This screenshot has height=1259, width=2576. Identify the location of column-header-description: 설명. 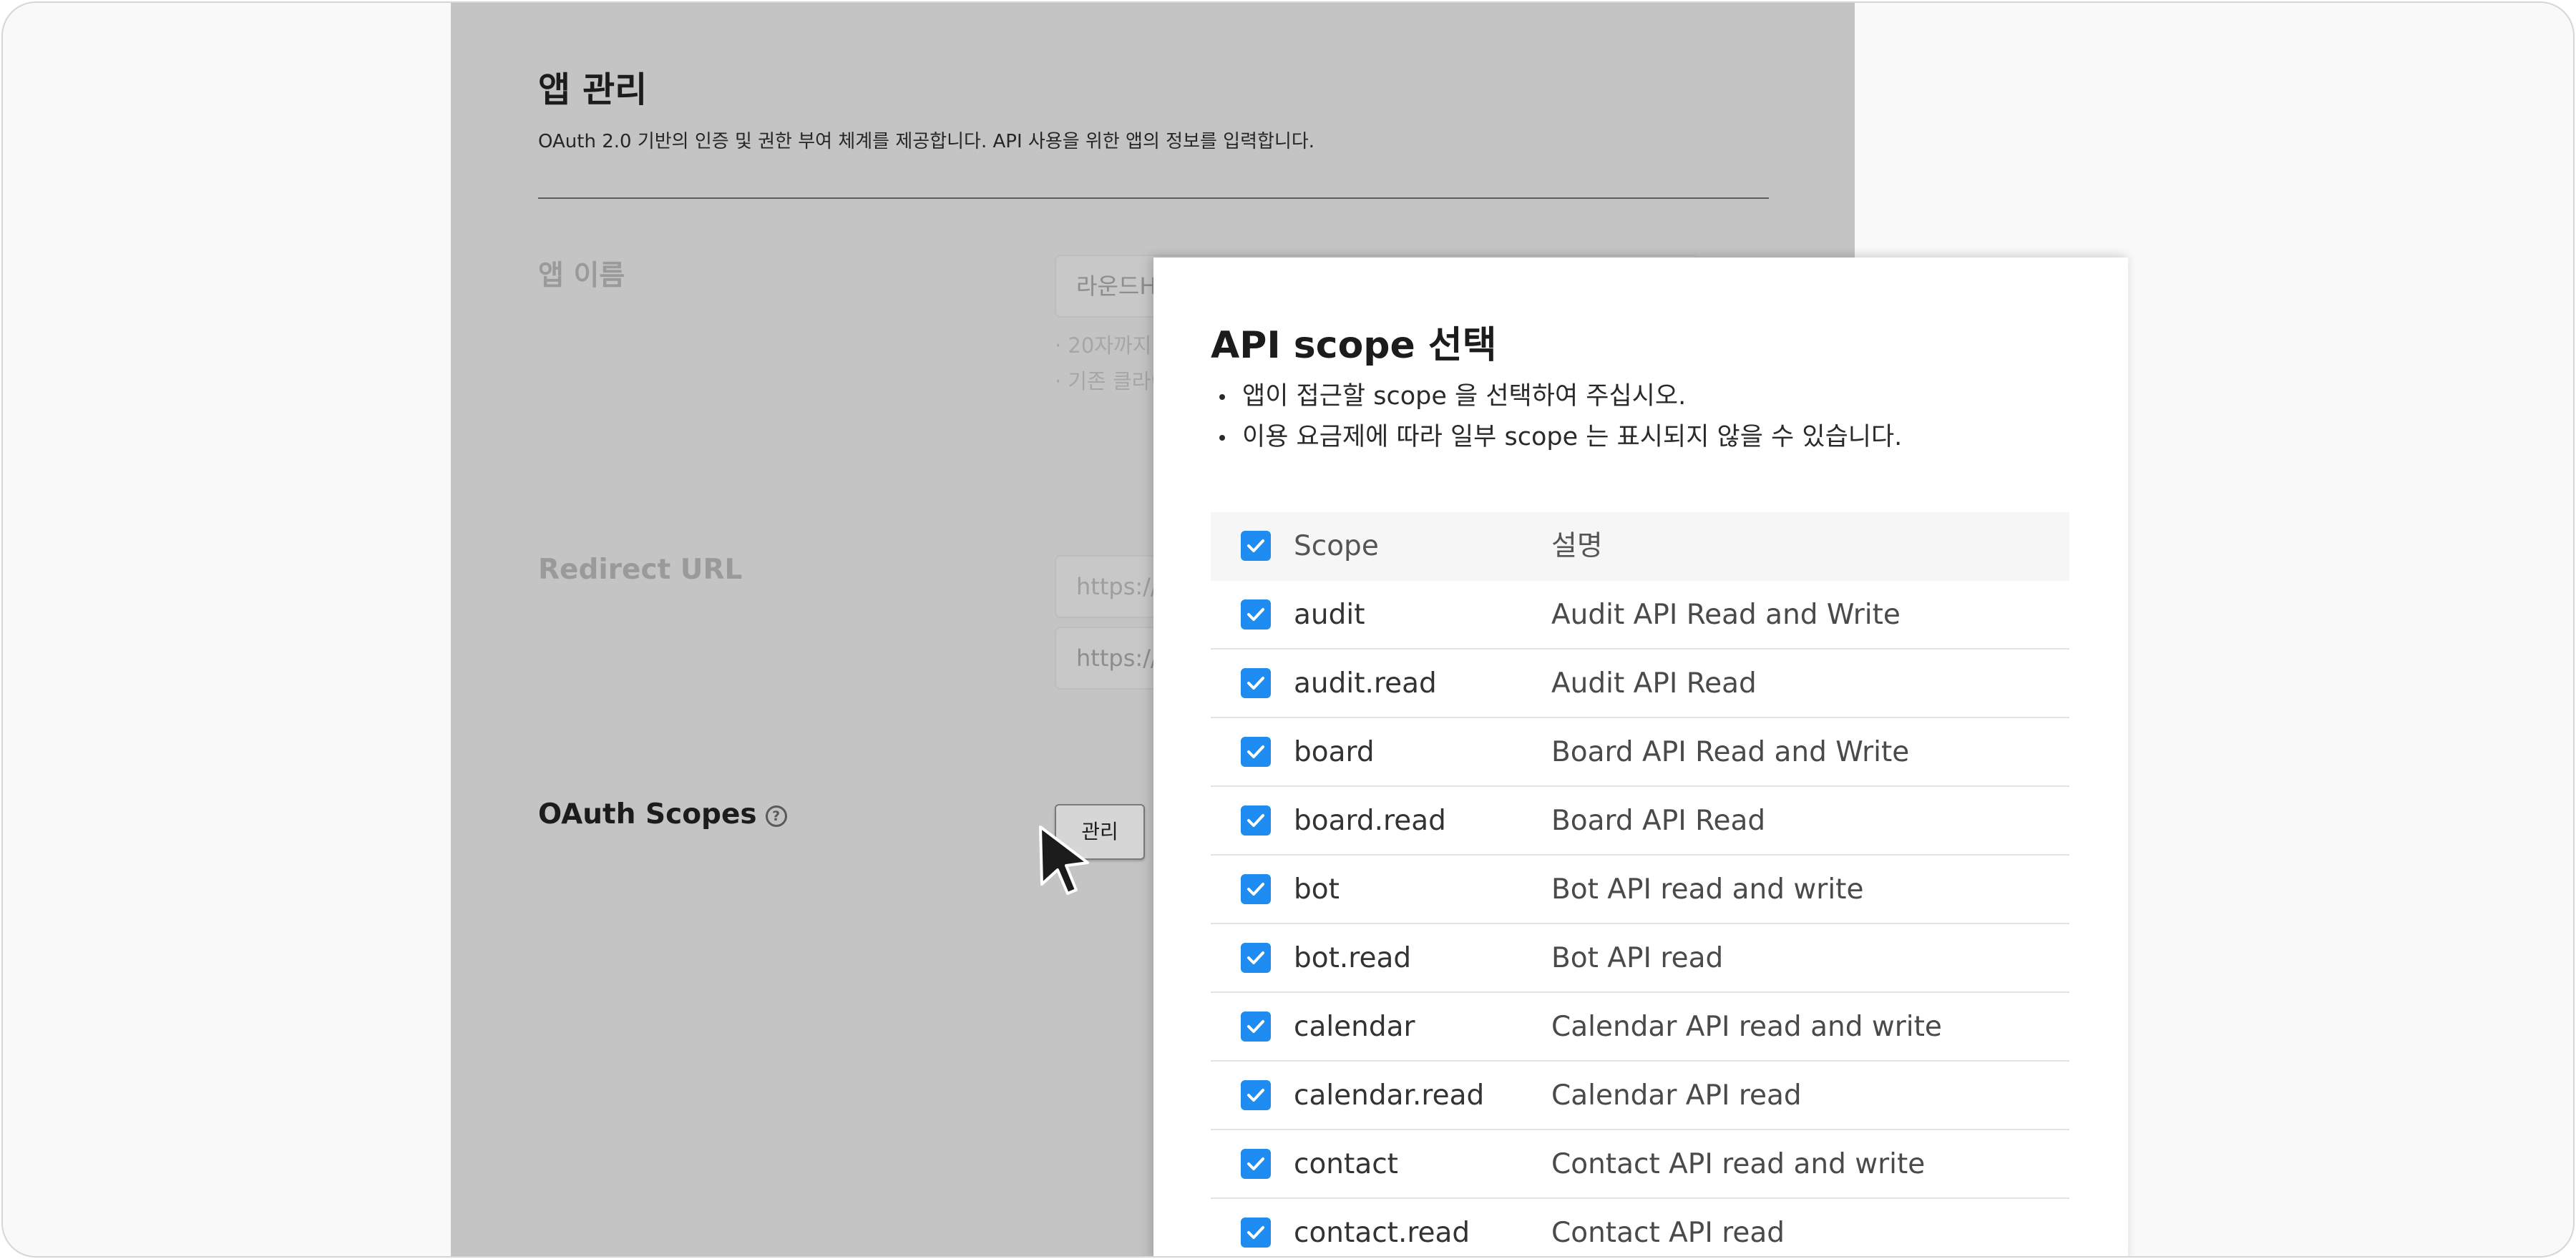
(1577, 546).